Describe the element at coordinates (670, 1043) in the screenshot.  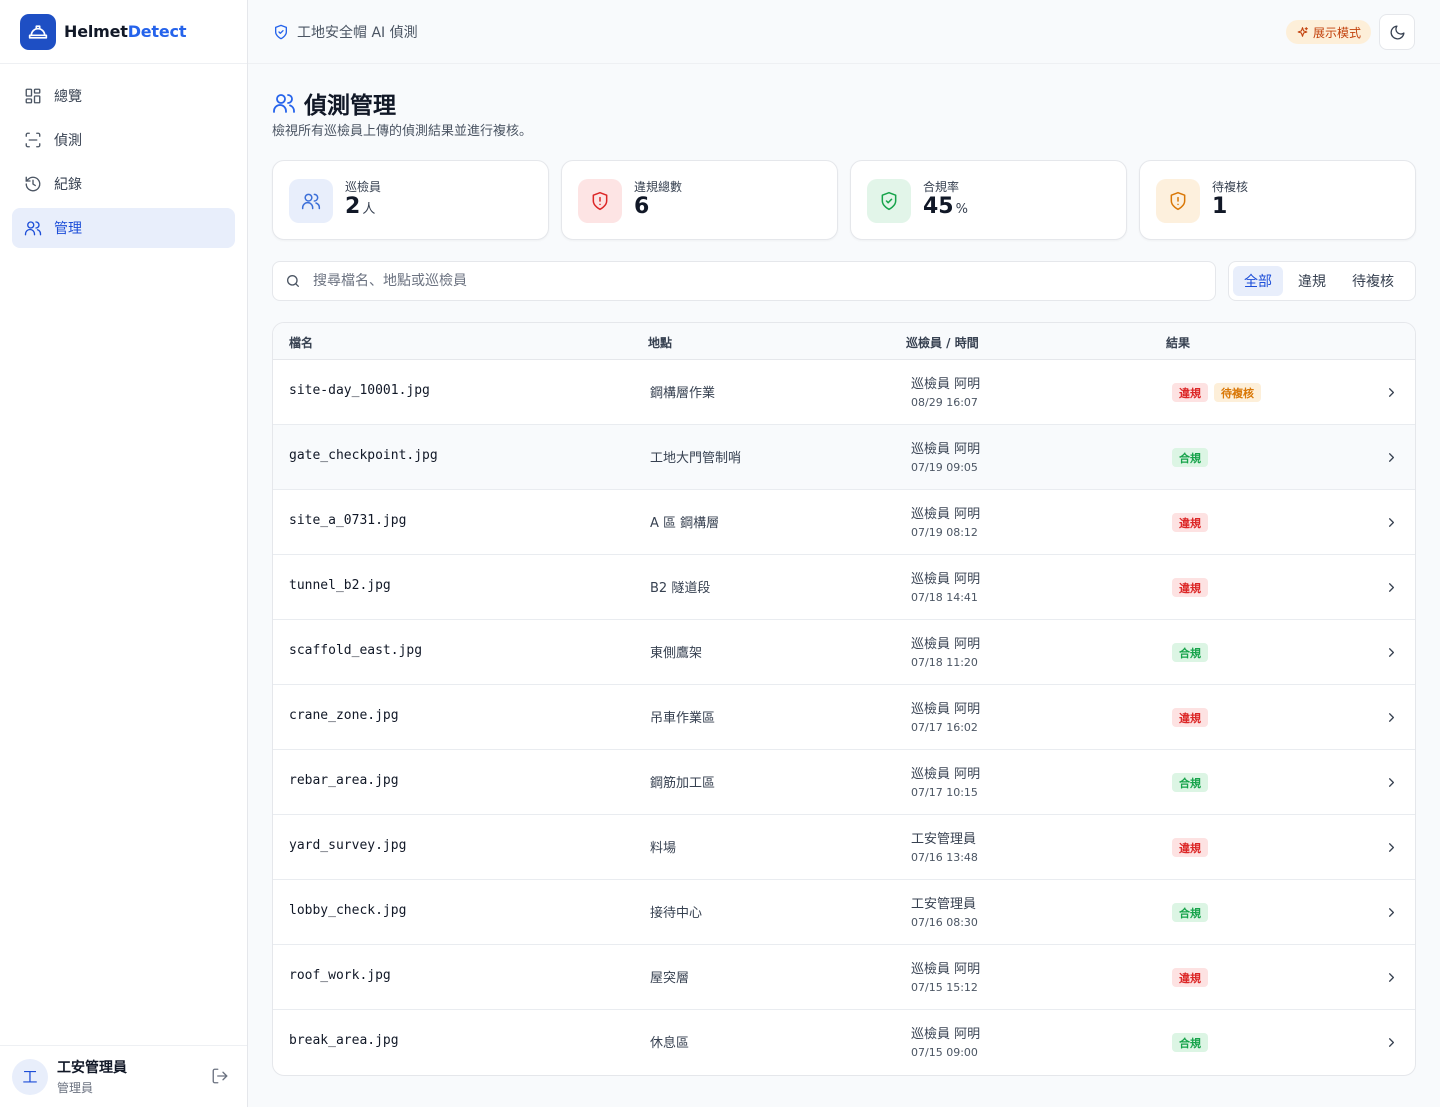
I see `location: 休息區` at that location.